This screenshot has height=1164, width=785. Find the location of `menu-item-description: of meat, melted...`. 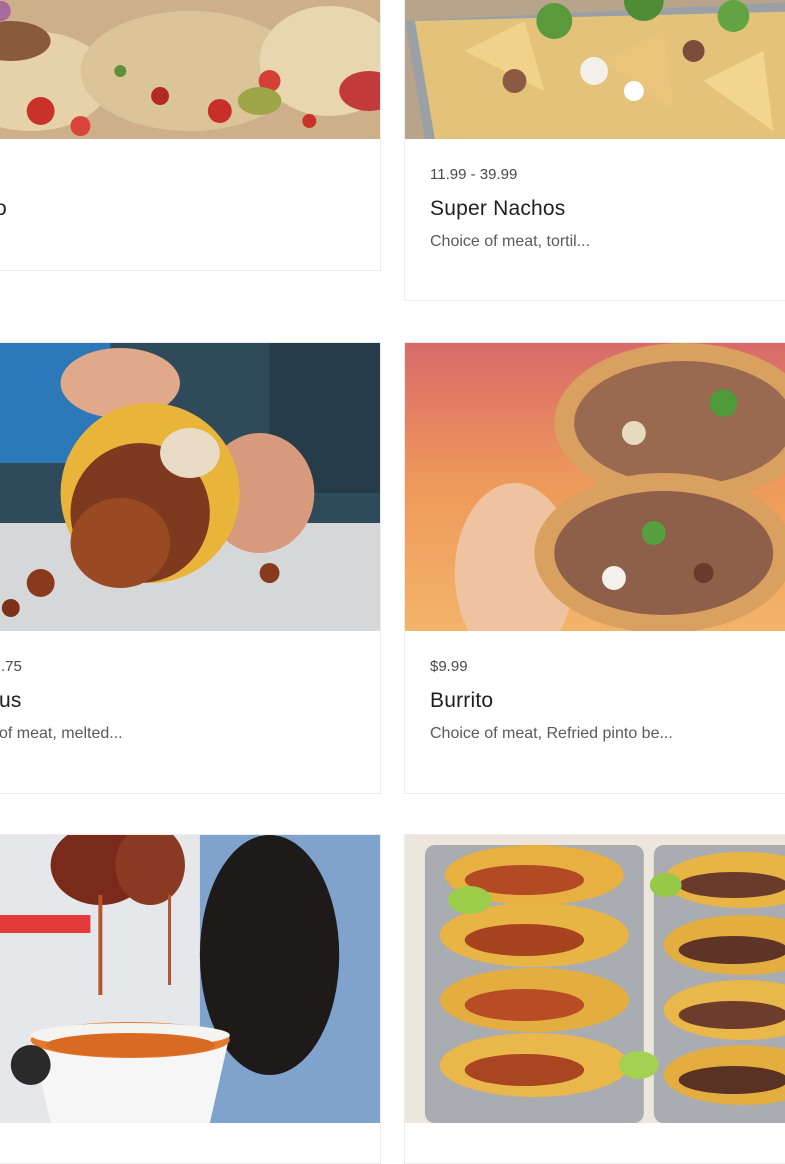

menu-item-description: of meat, melted... is located at coordinates (61, 733).